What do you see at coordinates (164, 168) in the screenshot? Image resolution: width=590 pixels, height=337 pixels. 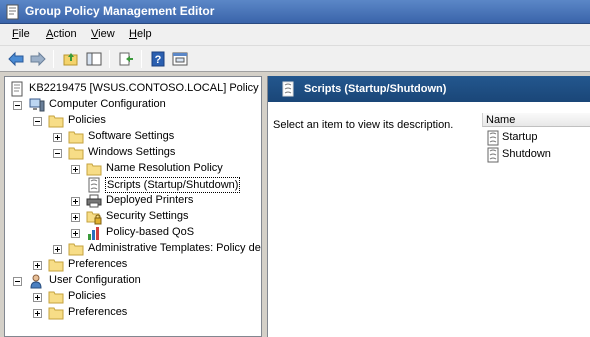 I see `tree-node-label: Name Resolution Policy` at bounding box center [164, 168].